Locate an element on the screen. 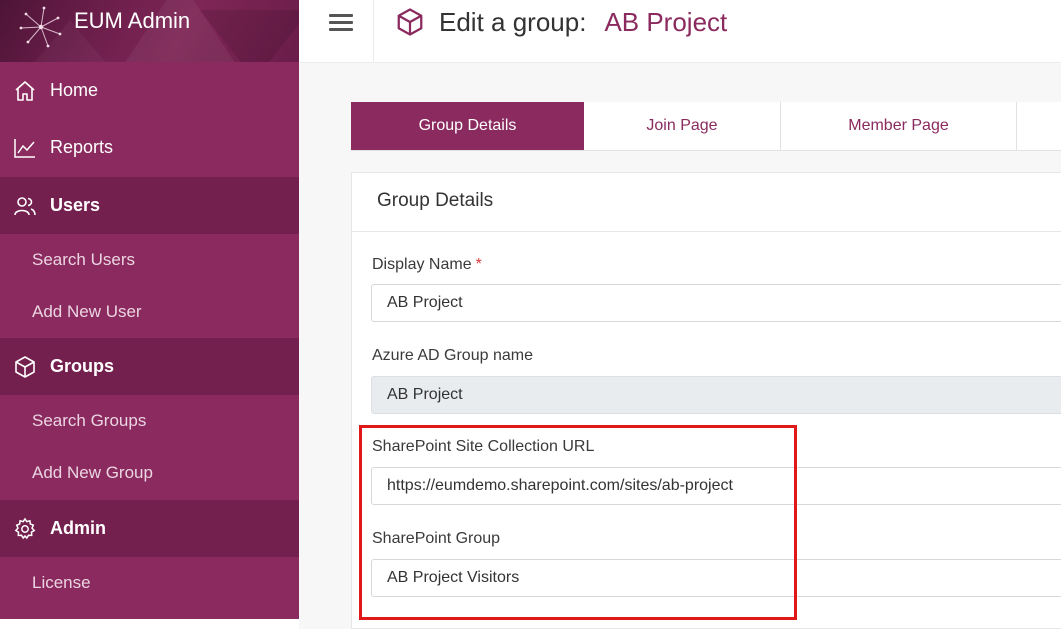 This screenshot has height=629, width=1061. users-icon is located at coordinates (25, 206).